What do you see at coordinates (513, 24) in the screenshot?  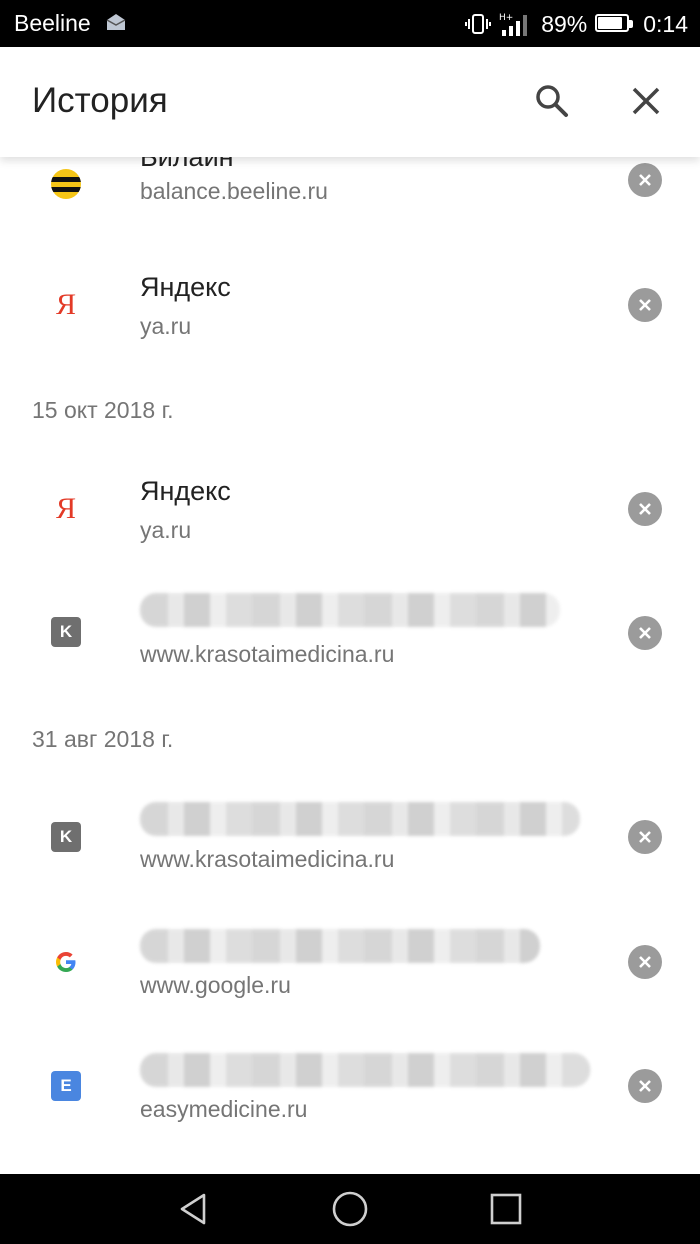 I see `signal-icon: H+` at bounding box center [513, 24].